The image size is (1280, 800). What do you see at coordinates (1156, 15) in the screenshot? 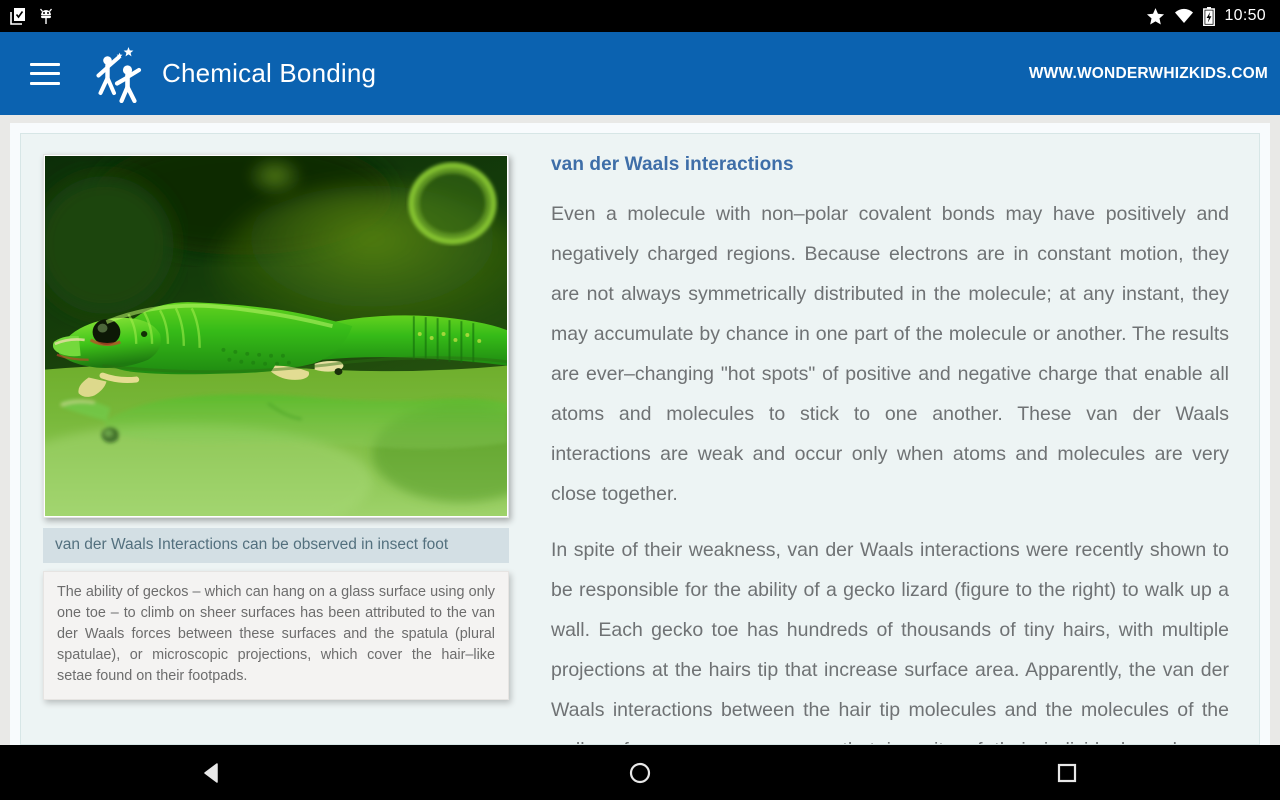
I see `star-icon` at bounding box center [1156, 15].